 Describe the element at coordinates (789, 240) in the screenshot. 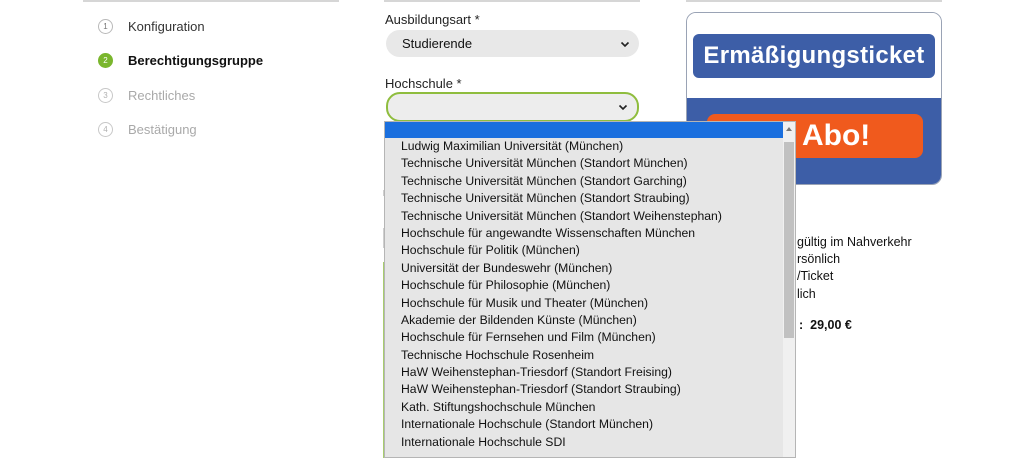

I see `scrollbar-thumb` at that location.